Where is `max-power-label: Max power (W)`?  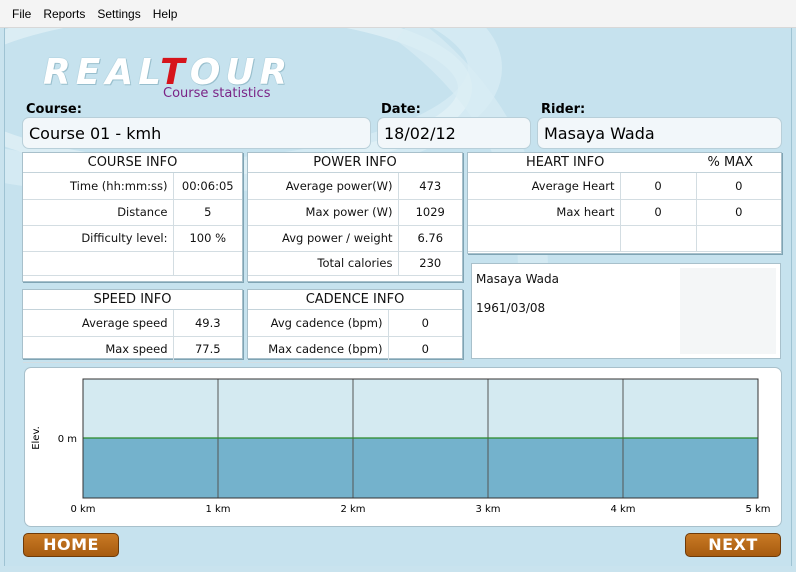 max-power-label: Max power (W) is located at coordinates (323, 212).